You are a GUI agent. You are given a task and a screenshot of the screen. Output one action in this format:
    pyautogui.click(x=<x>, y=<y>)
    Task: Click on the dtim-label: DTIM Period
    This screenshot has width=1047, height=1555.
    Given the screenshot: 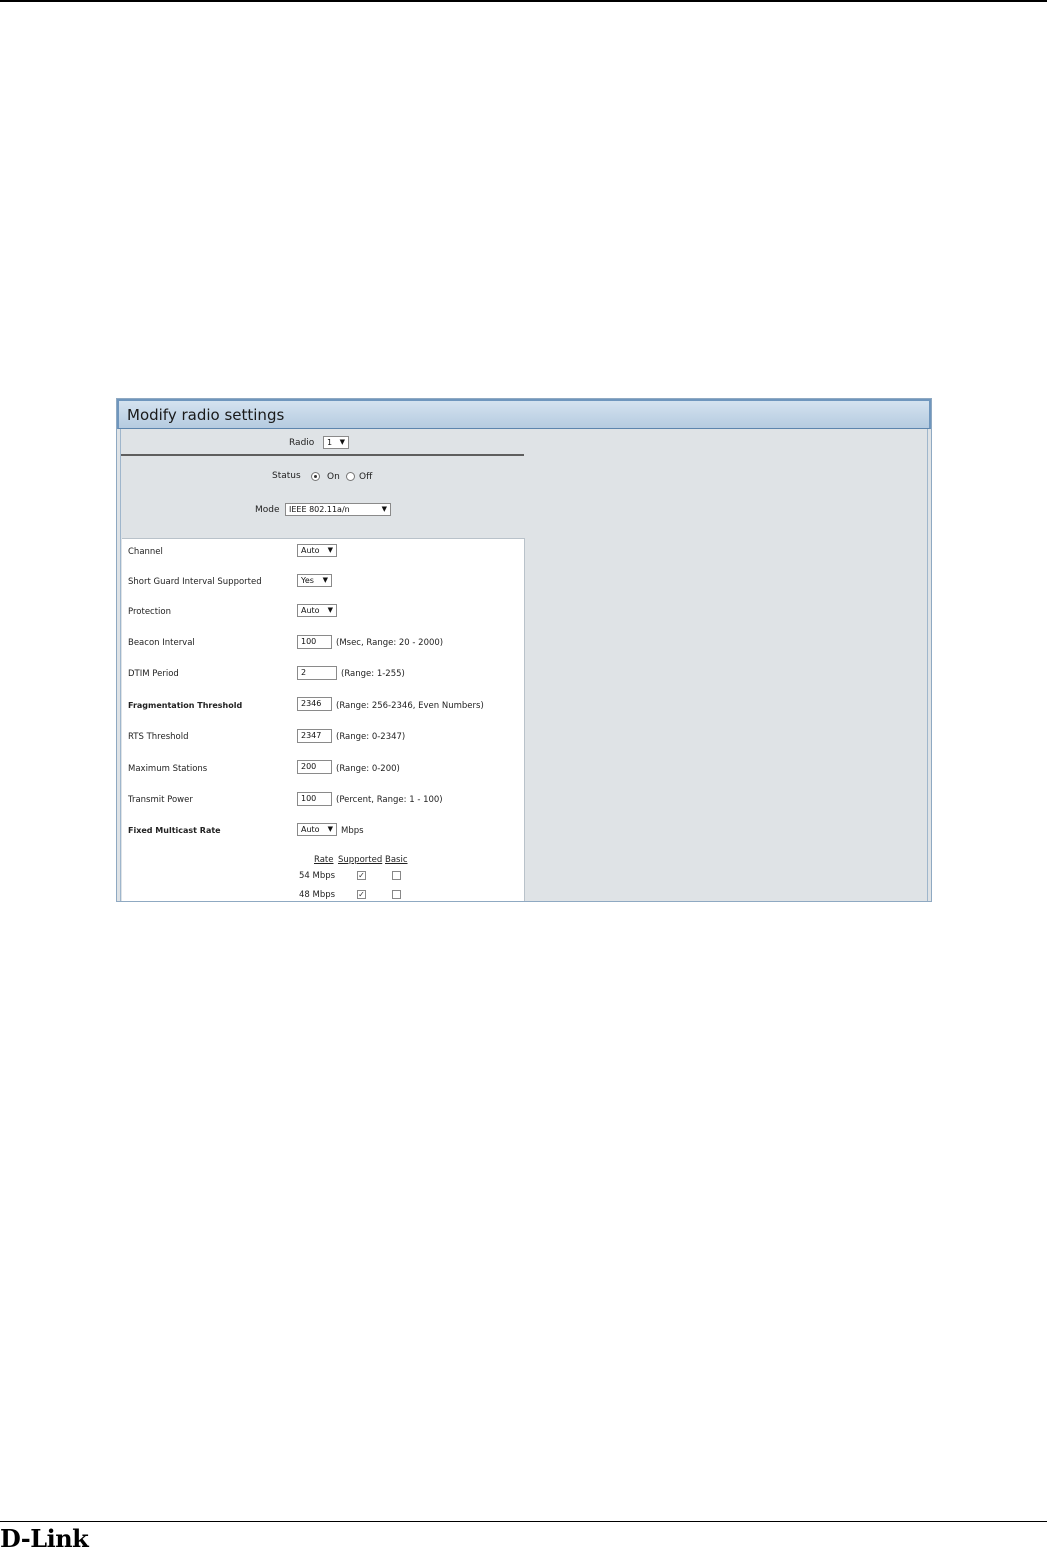 What is the action you would take?
    pyautogui.click(x=153, y=674)
    